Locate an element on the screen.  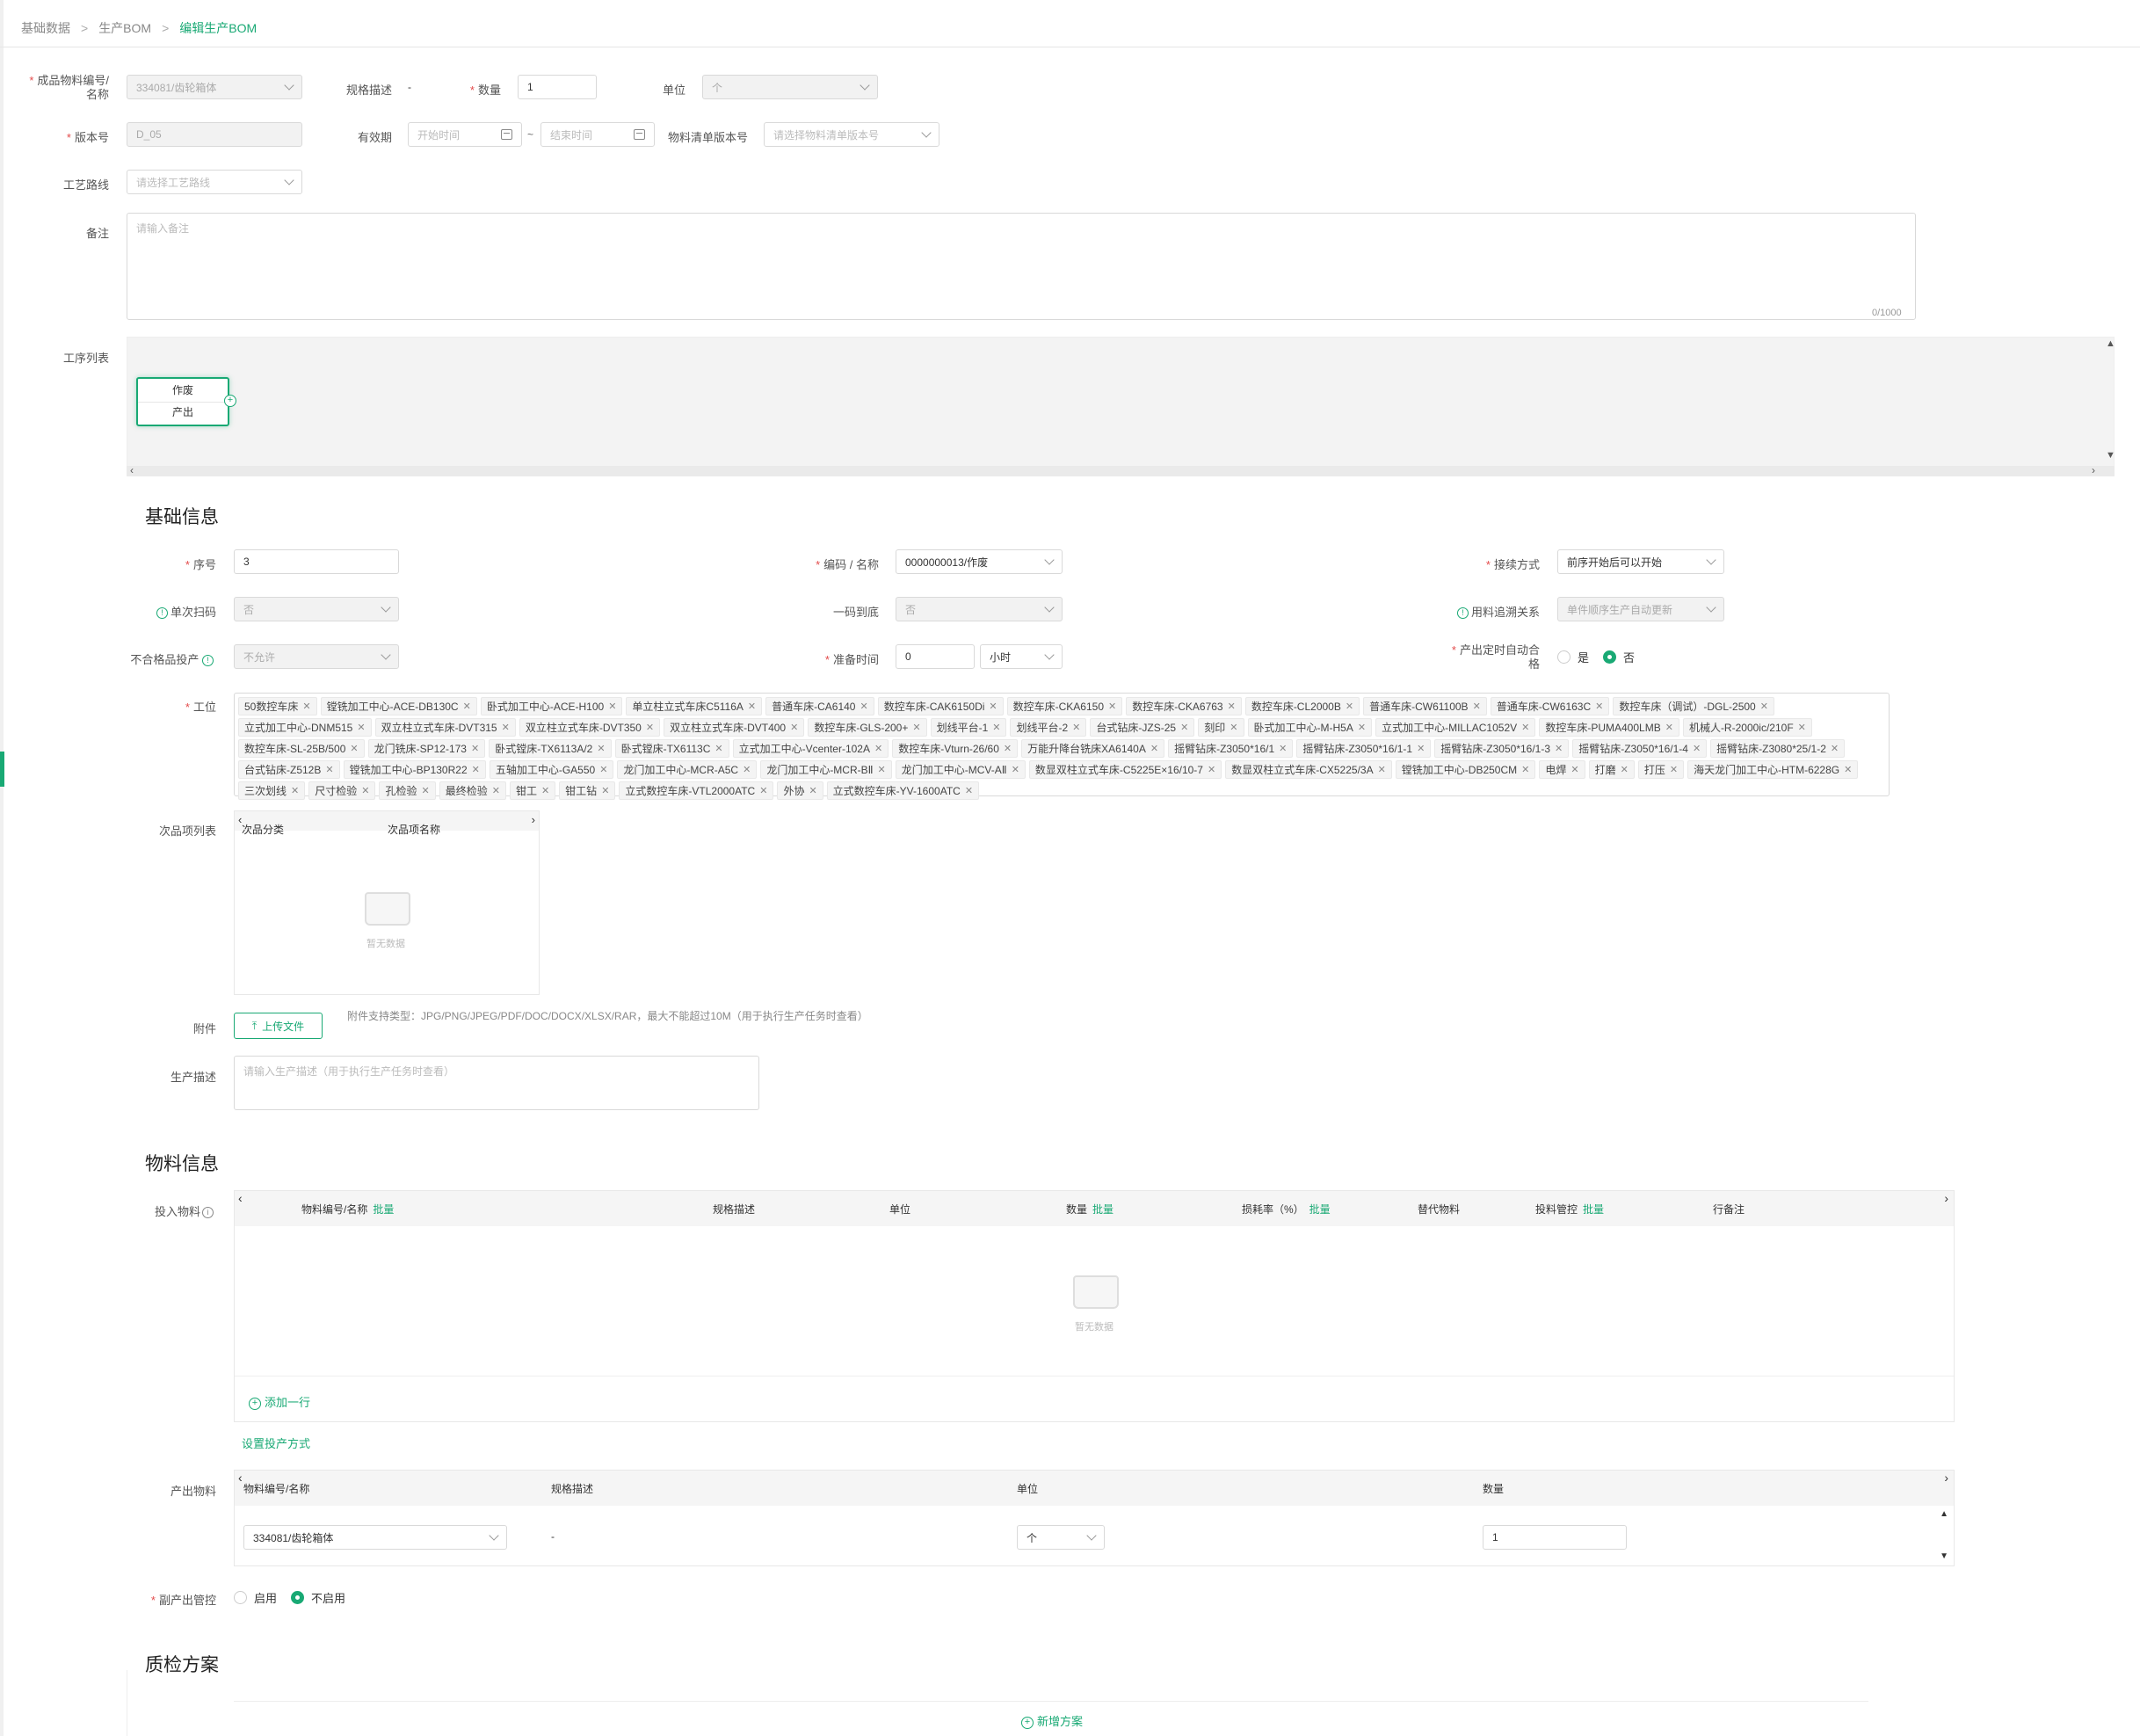
code-select: 0000000013/作废 is located at coordinates (979, 561).